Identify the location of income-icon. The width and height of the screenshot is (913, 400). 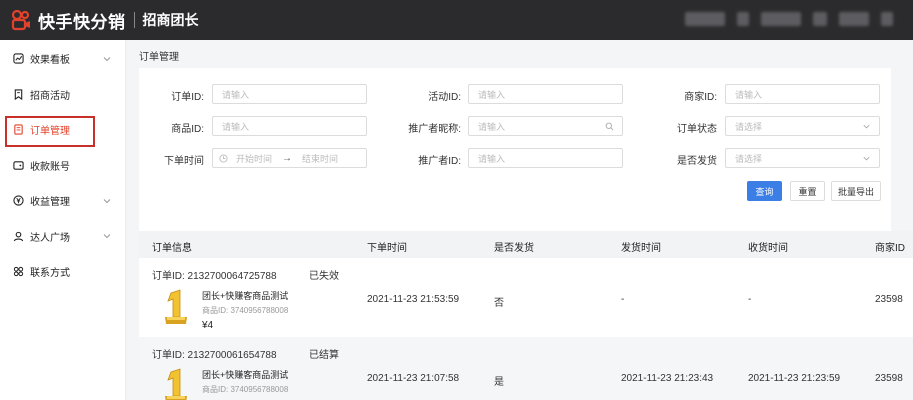
(18, 201).